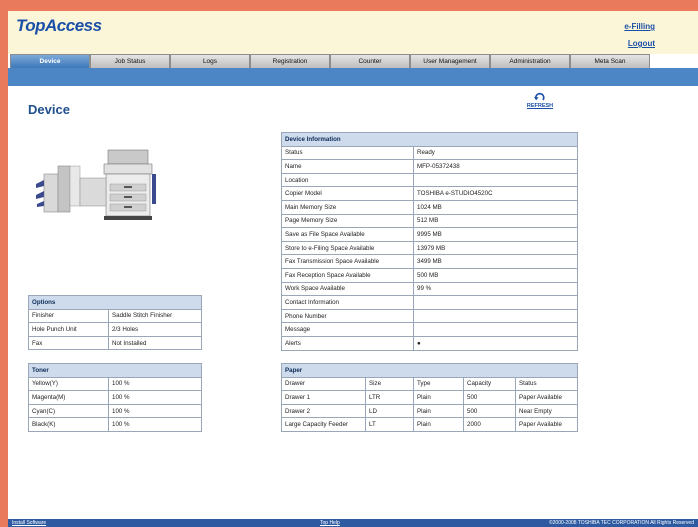 The width and height of the screenshot is (698, 527). Describe the element at coordinates (323, 397) in the screenshot. I see `cell: Drawer 1` at that location.